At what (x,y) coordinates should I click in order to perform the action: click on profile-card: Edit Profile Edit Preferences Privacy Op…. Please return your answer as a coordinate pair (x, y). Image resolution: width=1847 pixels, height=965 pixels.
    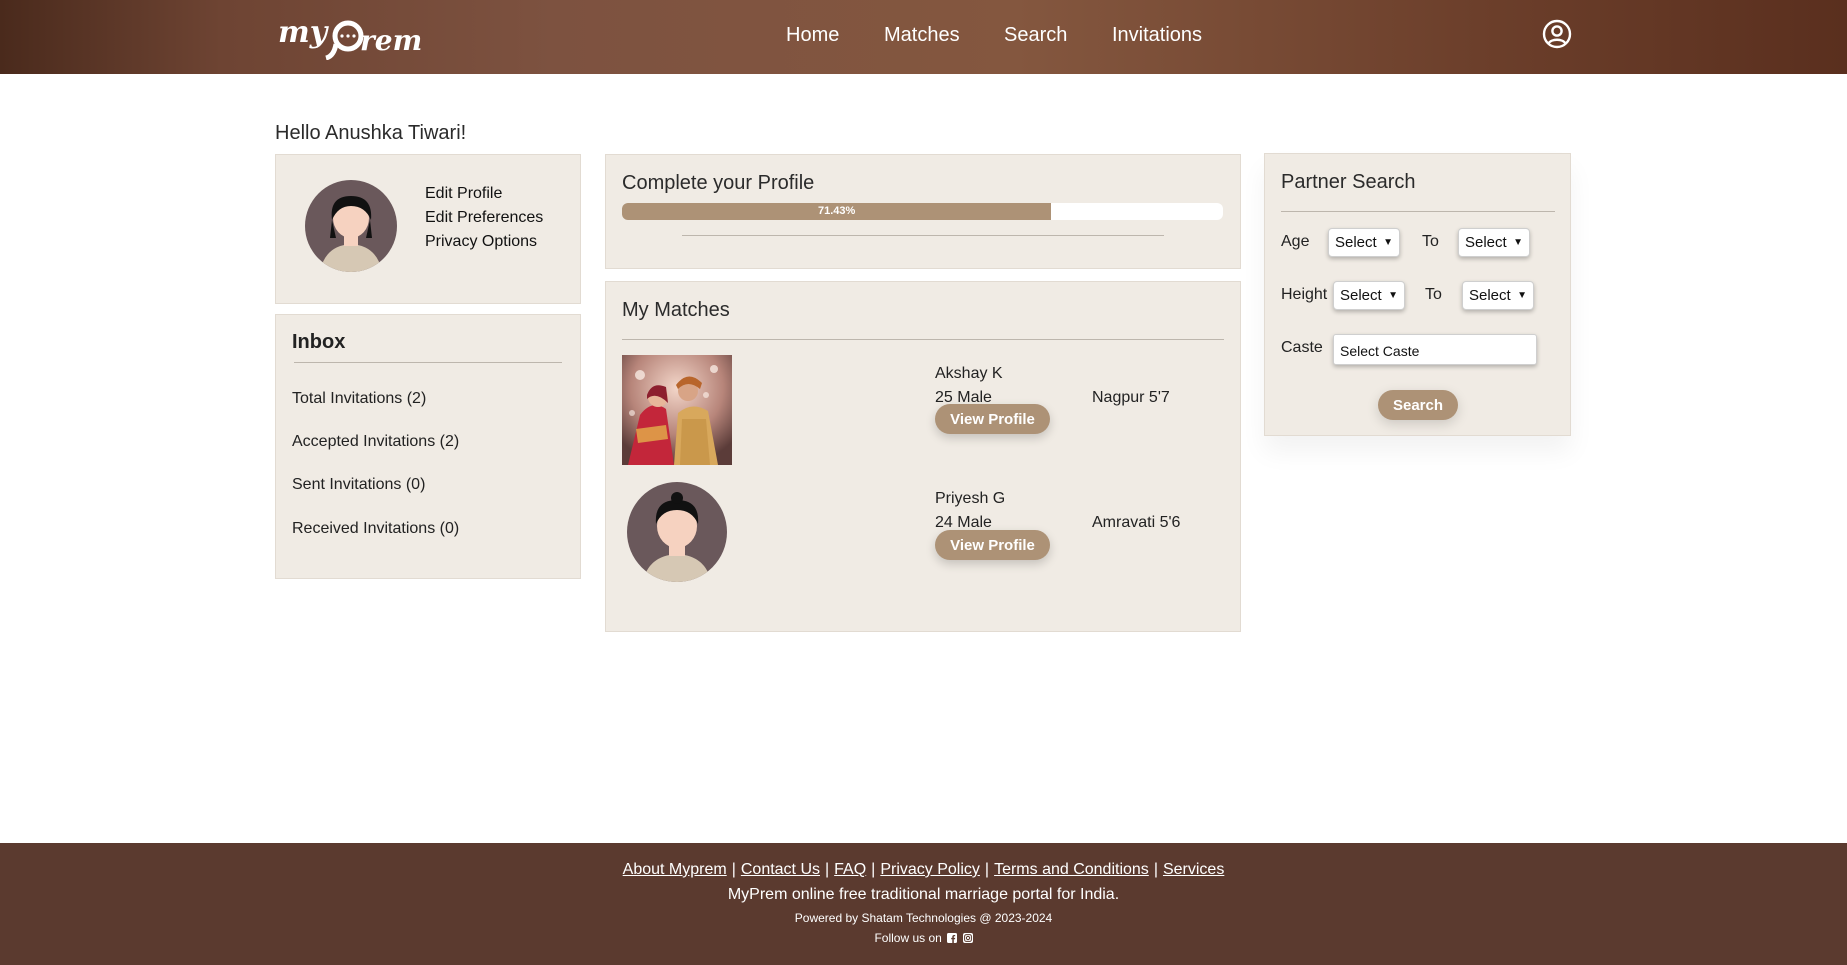
    Looking at the image, I should click on (428, 229).